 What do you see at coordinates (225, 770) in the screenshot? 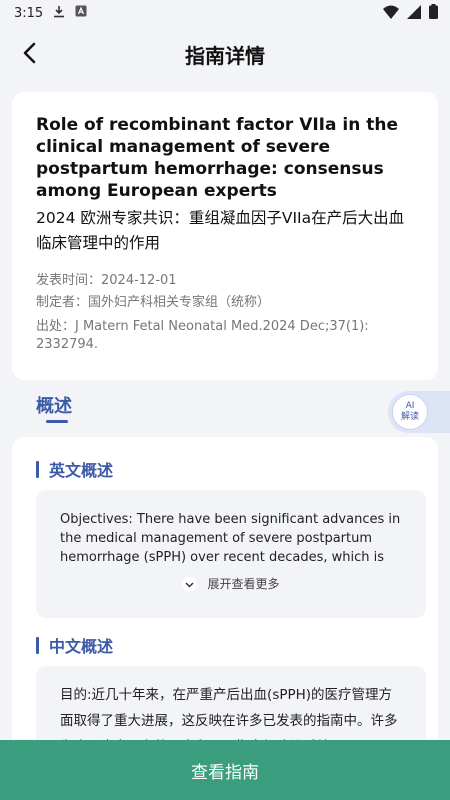
I see `view-guideline-button: 查看指南` at bounding box center [225, 770].